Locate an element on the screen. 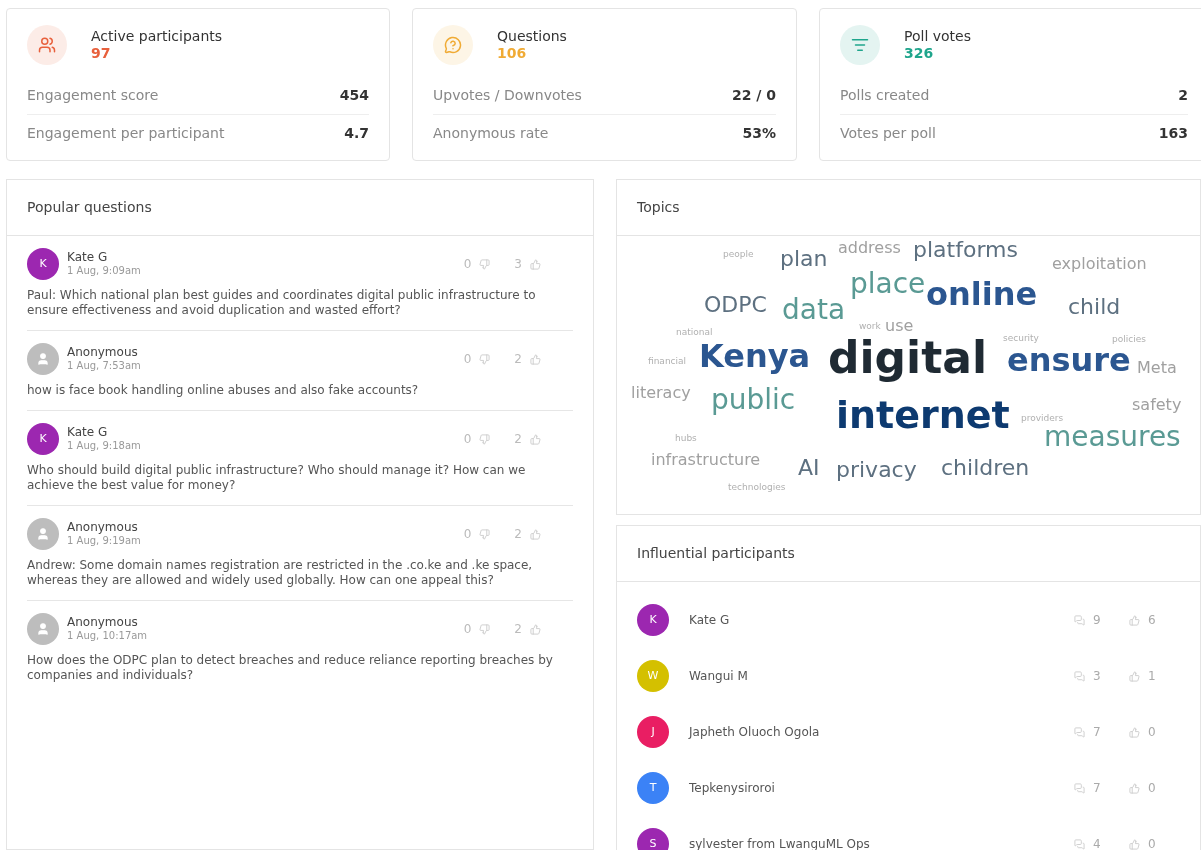 The image size is (1201, 850). word-cloud-word: safety is located at coordinates (1157, 405).